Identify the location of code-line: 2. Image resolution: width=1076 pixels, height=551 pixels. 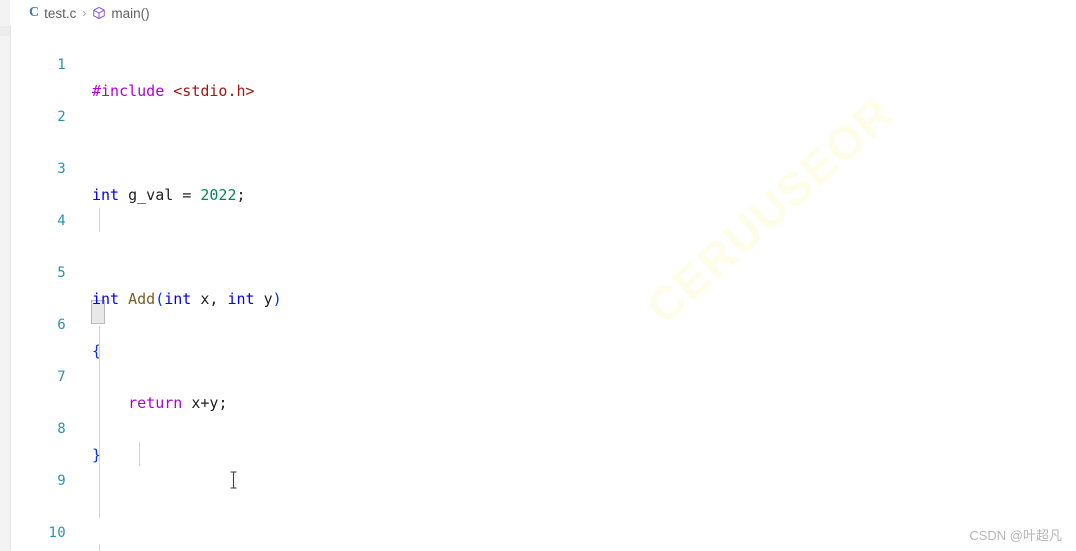
(543, 101).